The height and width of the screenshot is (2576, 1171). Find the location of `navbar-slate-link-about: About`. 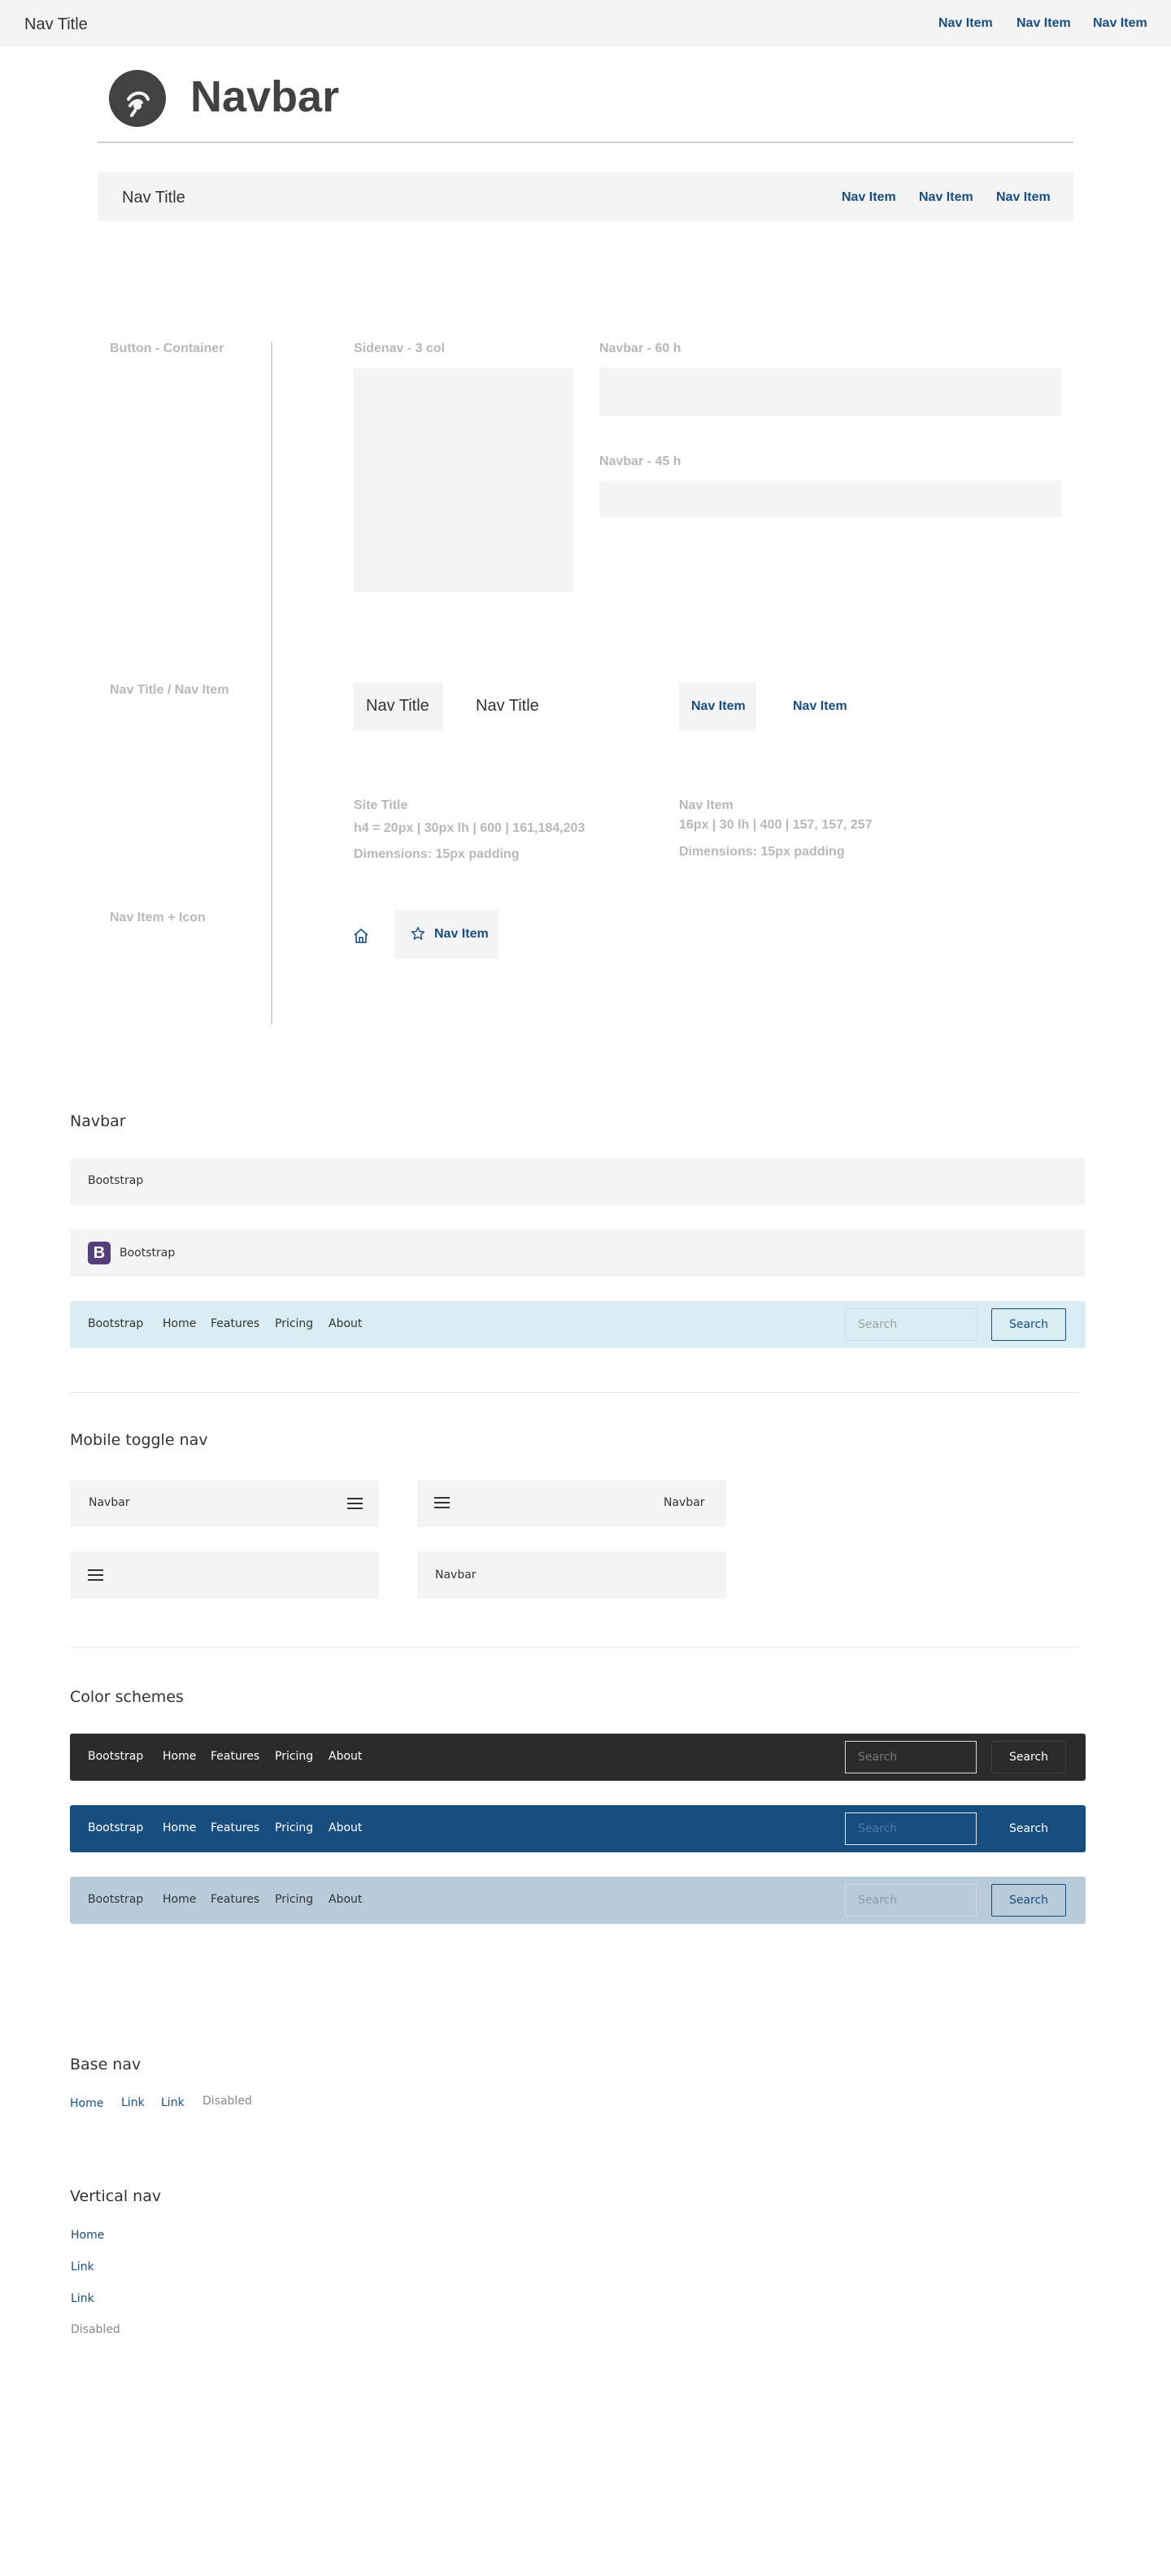

navbar-slate-link-about: About is located at coordinates (345, 1899).